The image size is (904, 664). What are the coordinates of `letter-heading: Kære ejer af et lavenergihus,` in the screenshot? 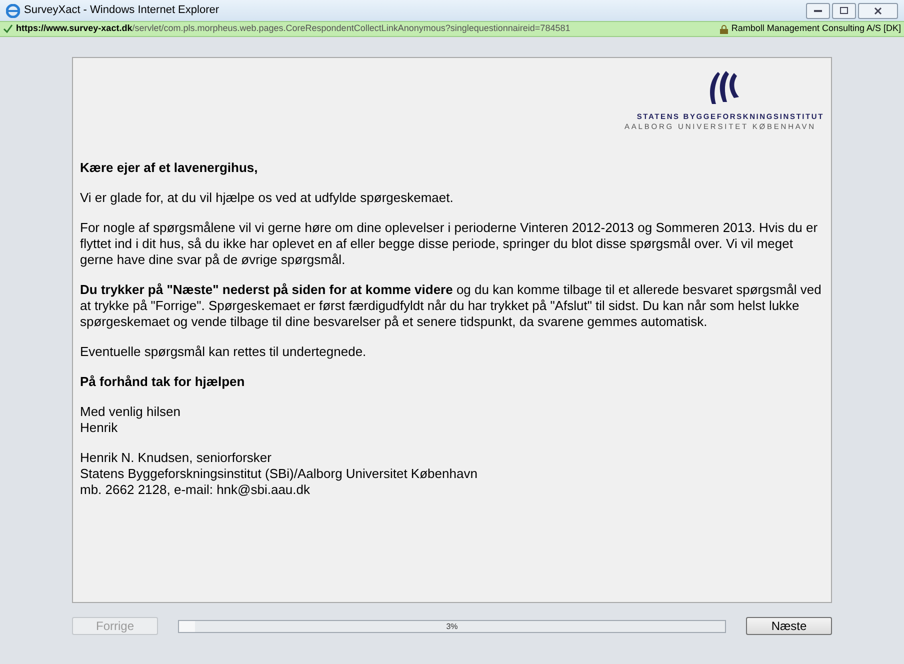 It's located at (169, 168).